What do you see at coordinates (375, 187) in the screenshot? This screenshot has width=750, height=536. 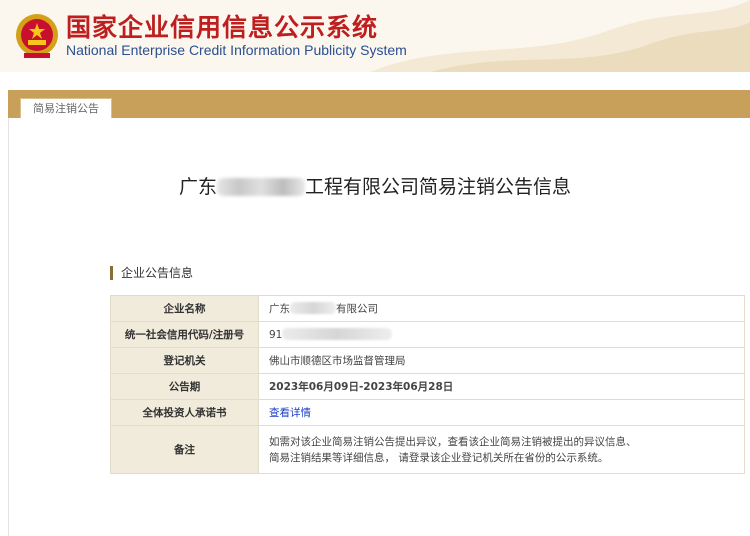 I see `page-title: 广东 工程有限公司简易注销公告信息` at bounding box center [375, 187].